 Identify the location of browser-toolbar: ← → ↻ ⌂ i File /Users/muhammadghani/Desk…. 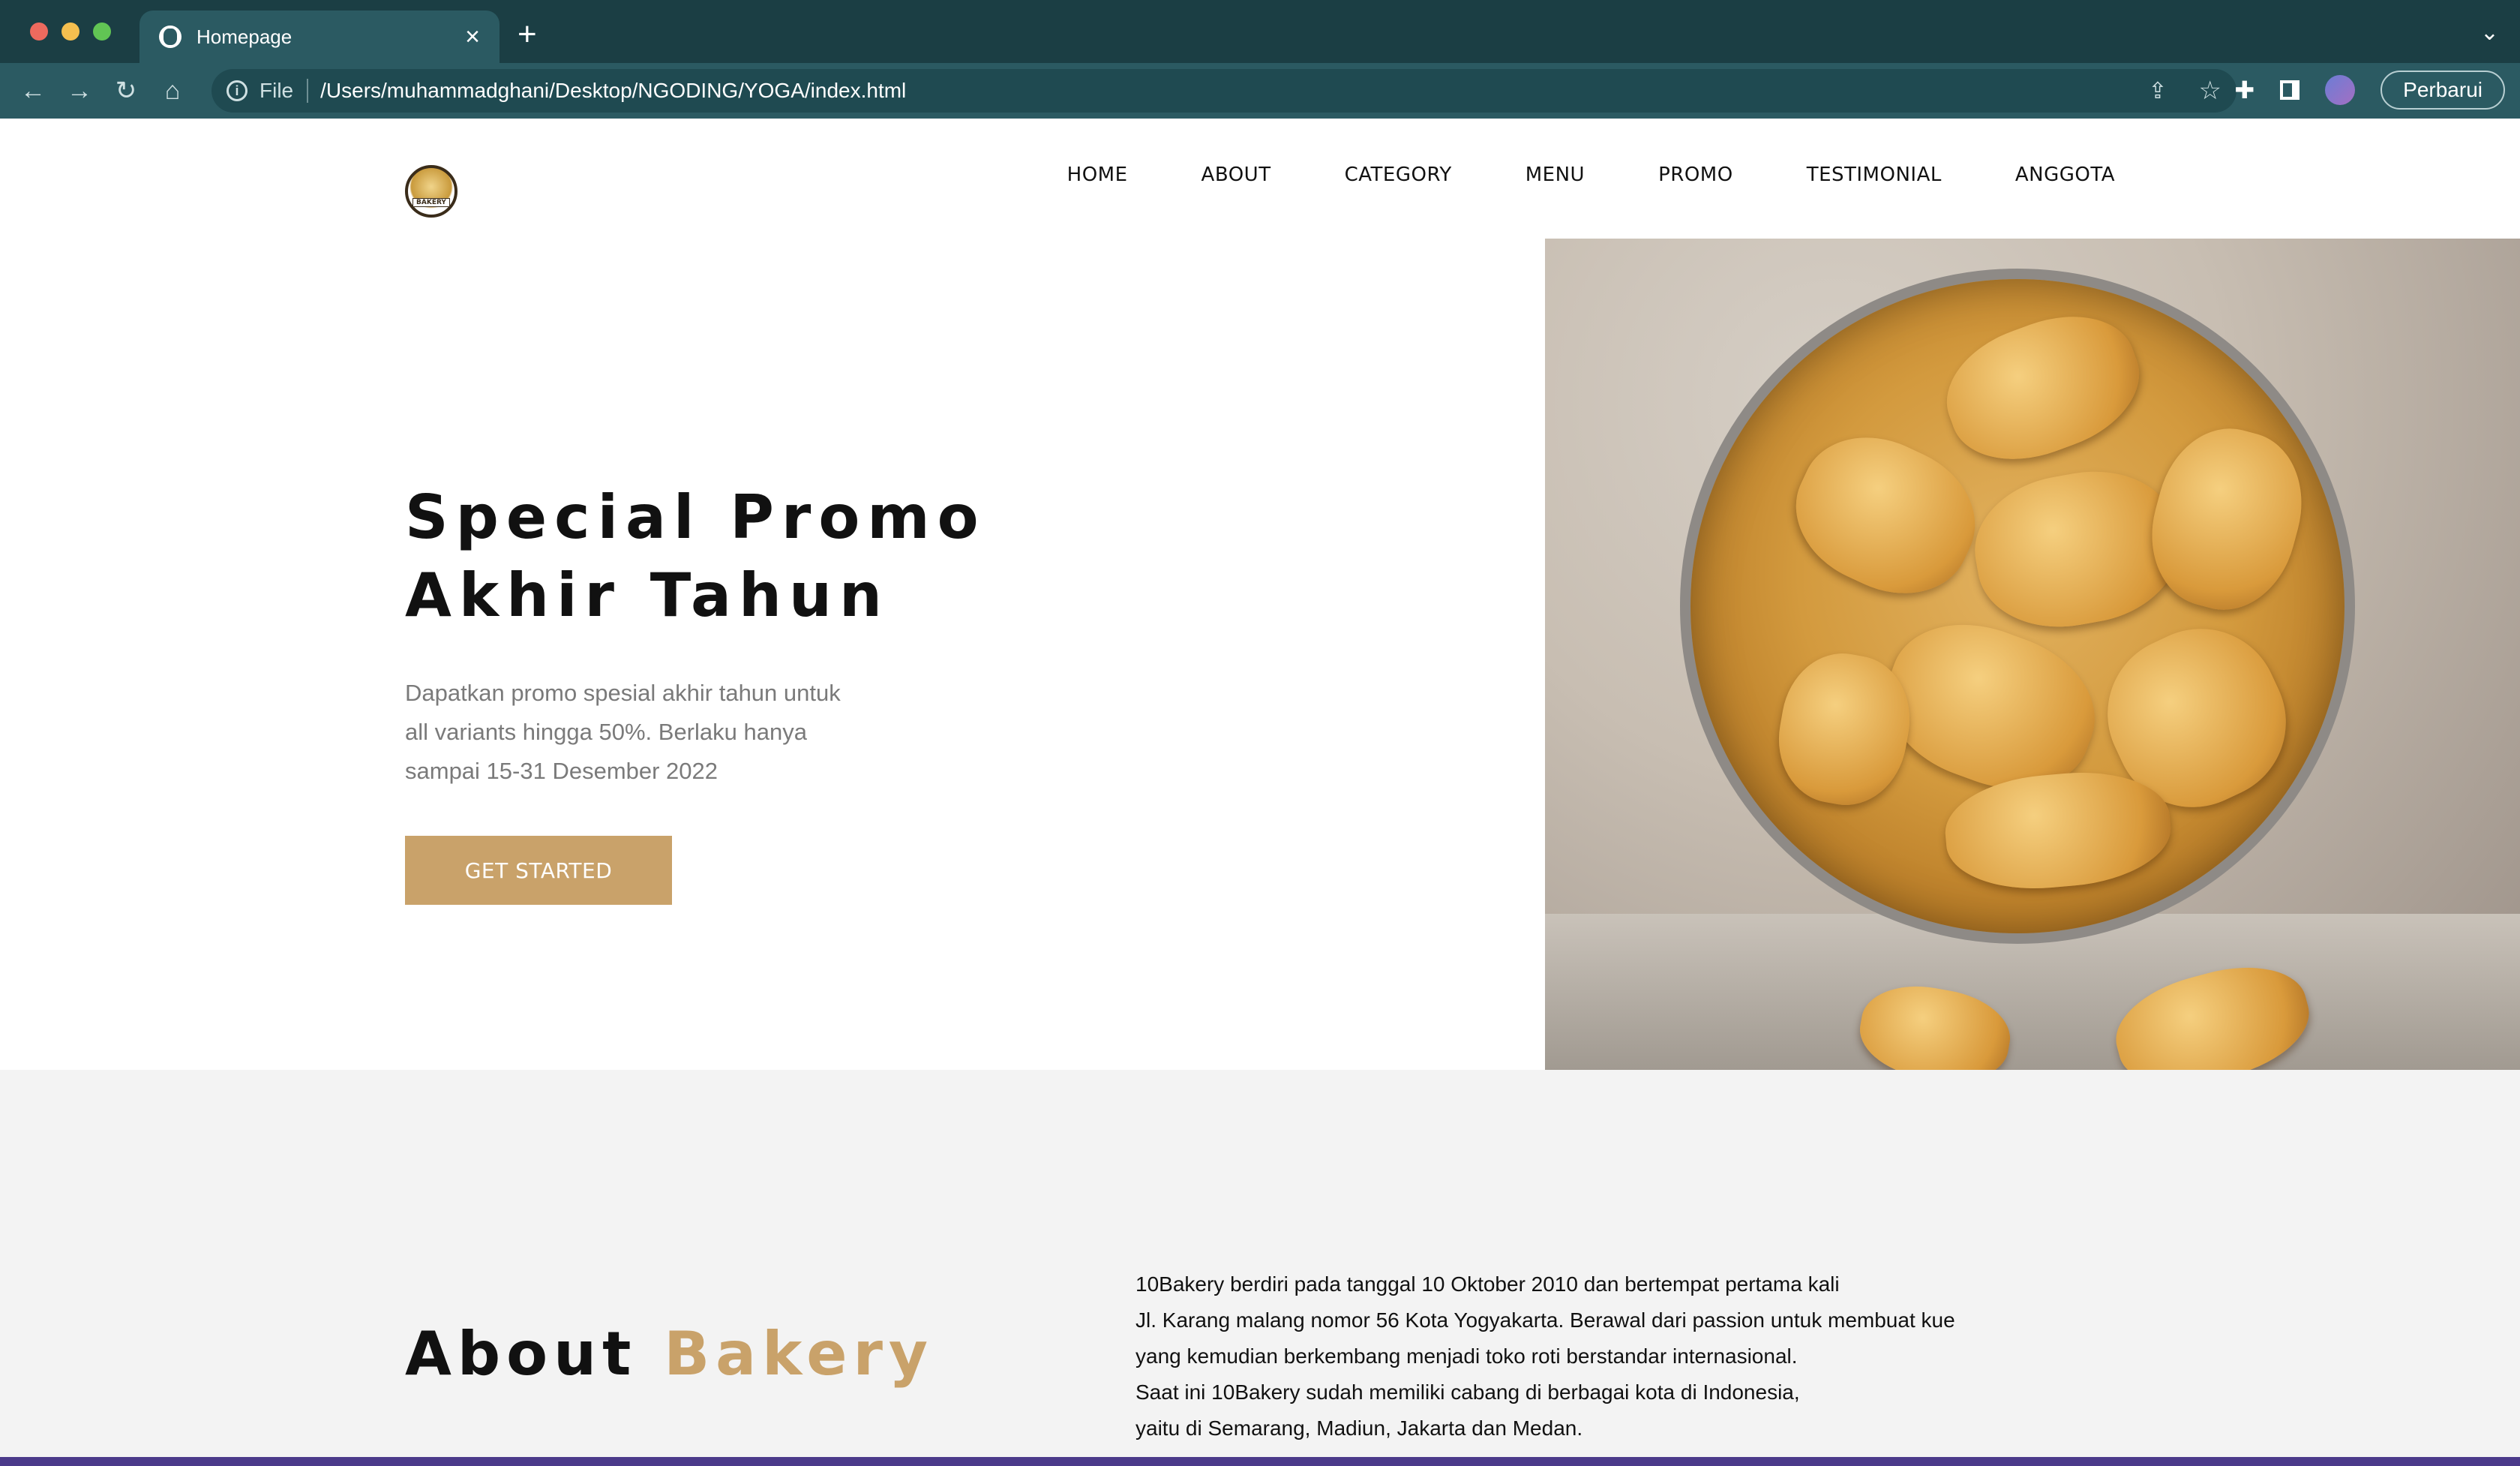
(1260, 91).